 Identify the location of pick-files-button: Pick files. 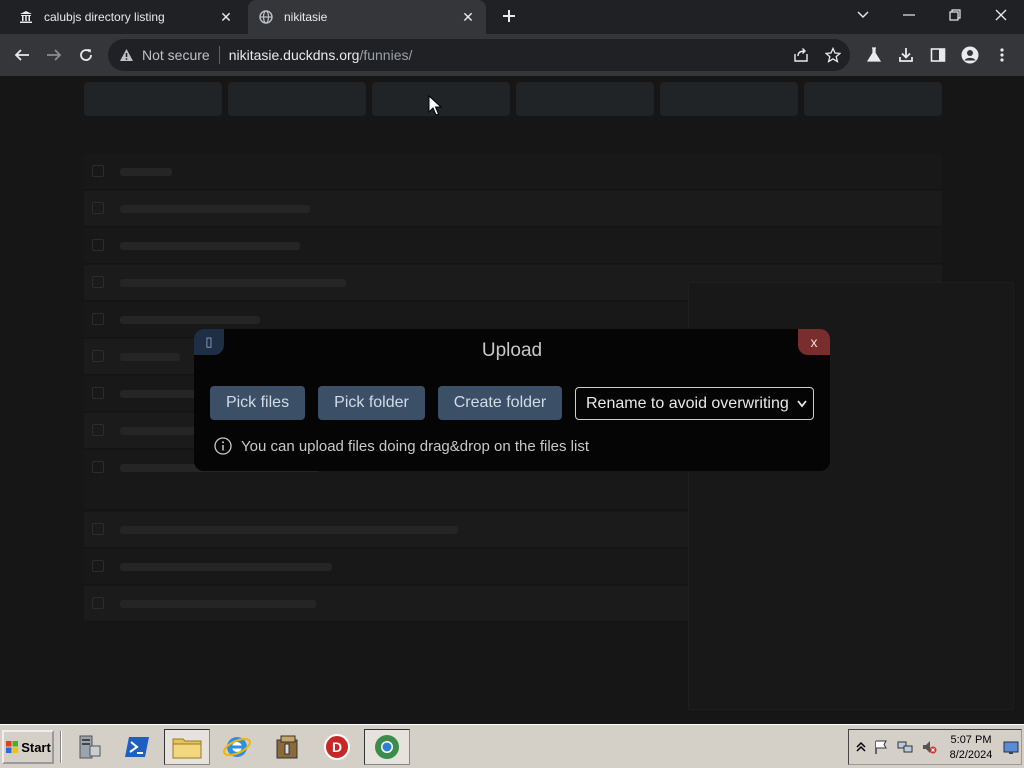
(257, 403).